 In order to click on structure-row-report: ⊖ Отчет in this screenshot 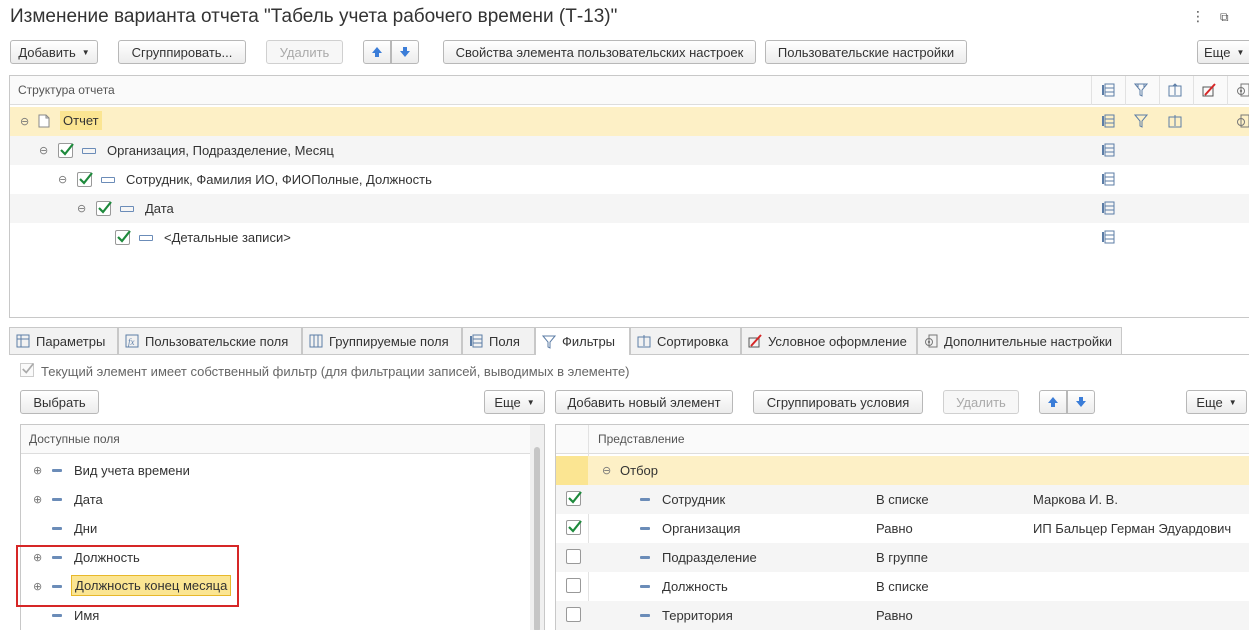, I will do `click(629, 121)`.